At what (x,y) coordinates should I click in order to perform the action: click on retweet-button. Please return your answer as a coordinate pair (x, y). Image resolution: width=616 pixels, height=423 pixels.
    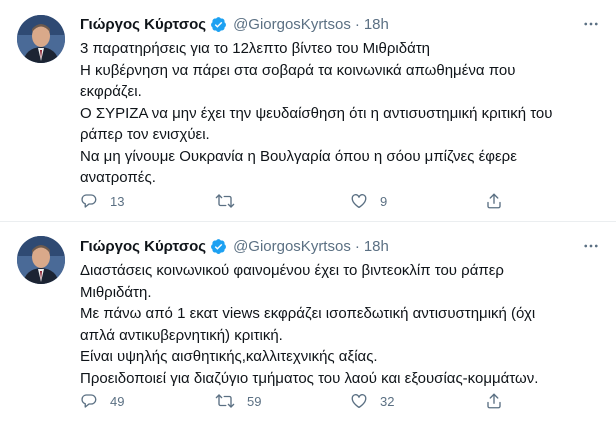
    Looking at the image, I should click on (231, 201).